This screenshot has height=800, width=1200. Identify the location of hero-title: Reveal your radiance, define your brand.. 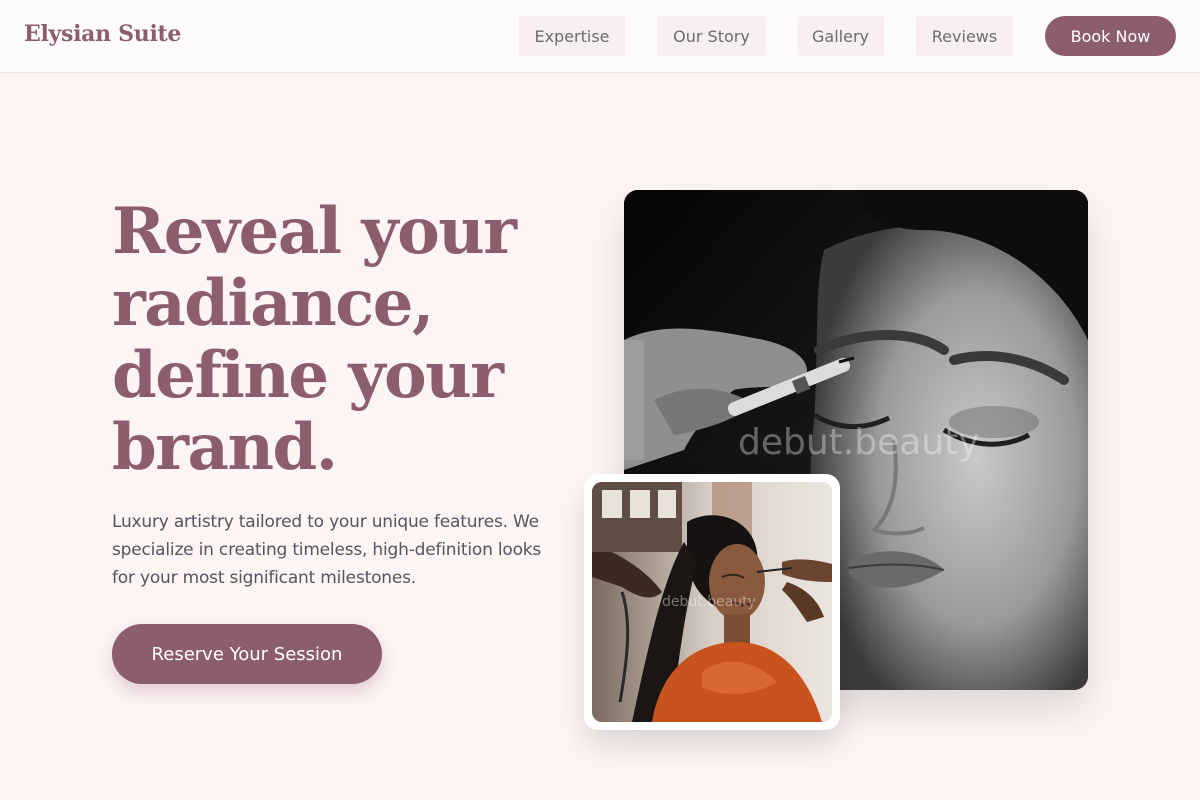
(332, 340).